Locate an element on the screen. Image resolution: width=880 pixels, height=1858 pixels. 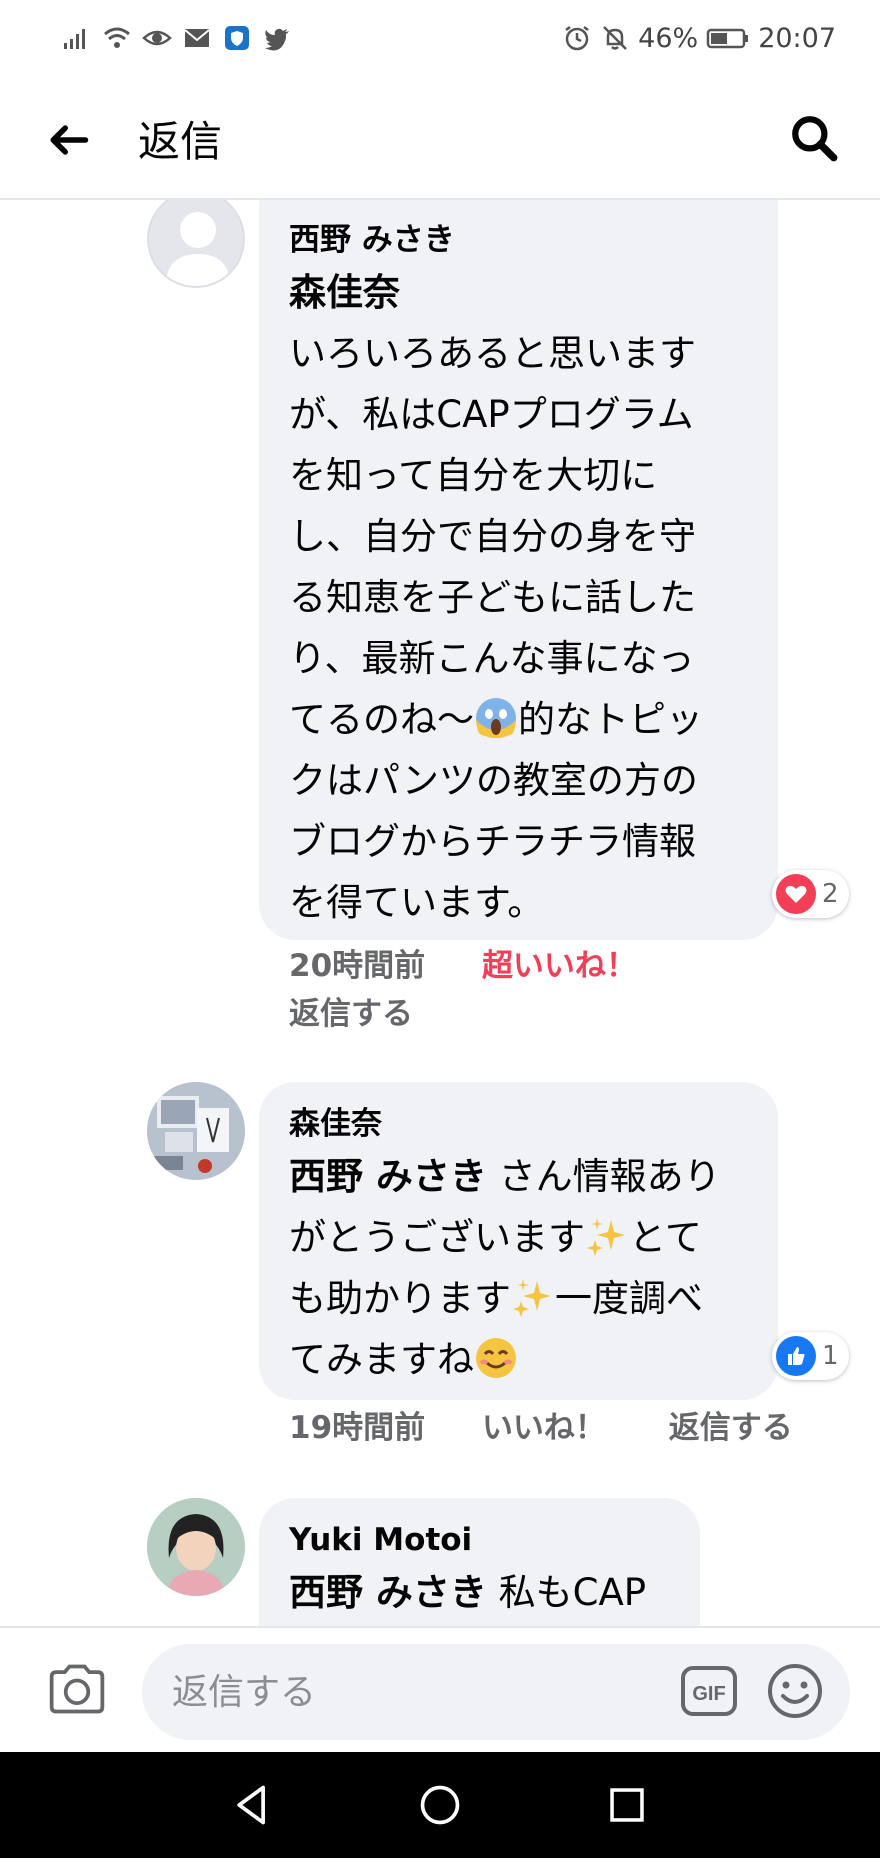
text-line: 西野 みさき さん情報あり is located at coordinates (518, 1176).